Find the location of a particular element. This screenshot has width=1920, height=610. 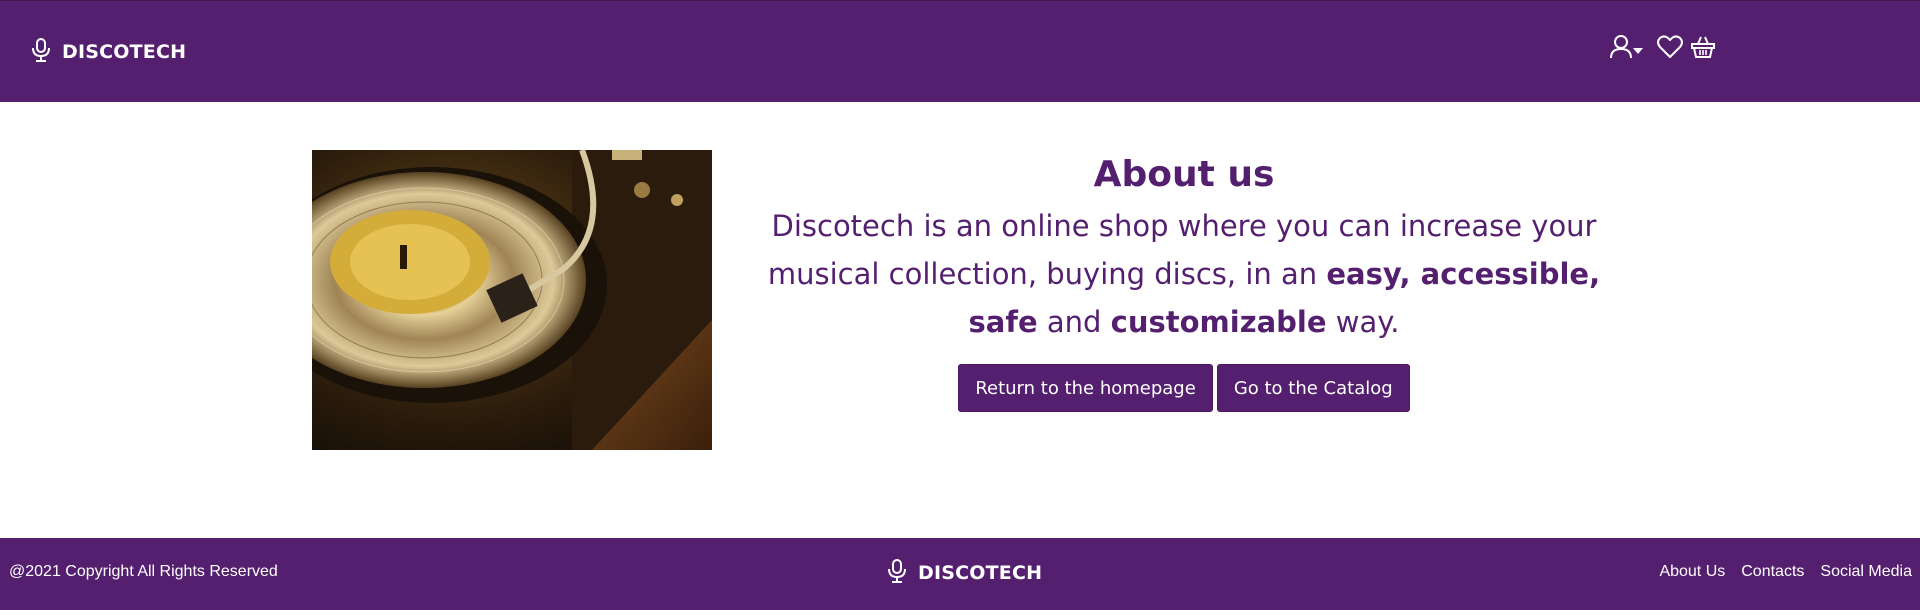

nav-icon-group is located at coordinates (1663, 49).